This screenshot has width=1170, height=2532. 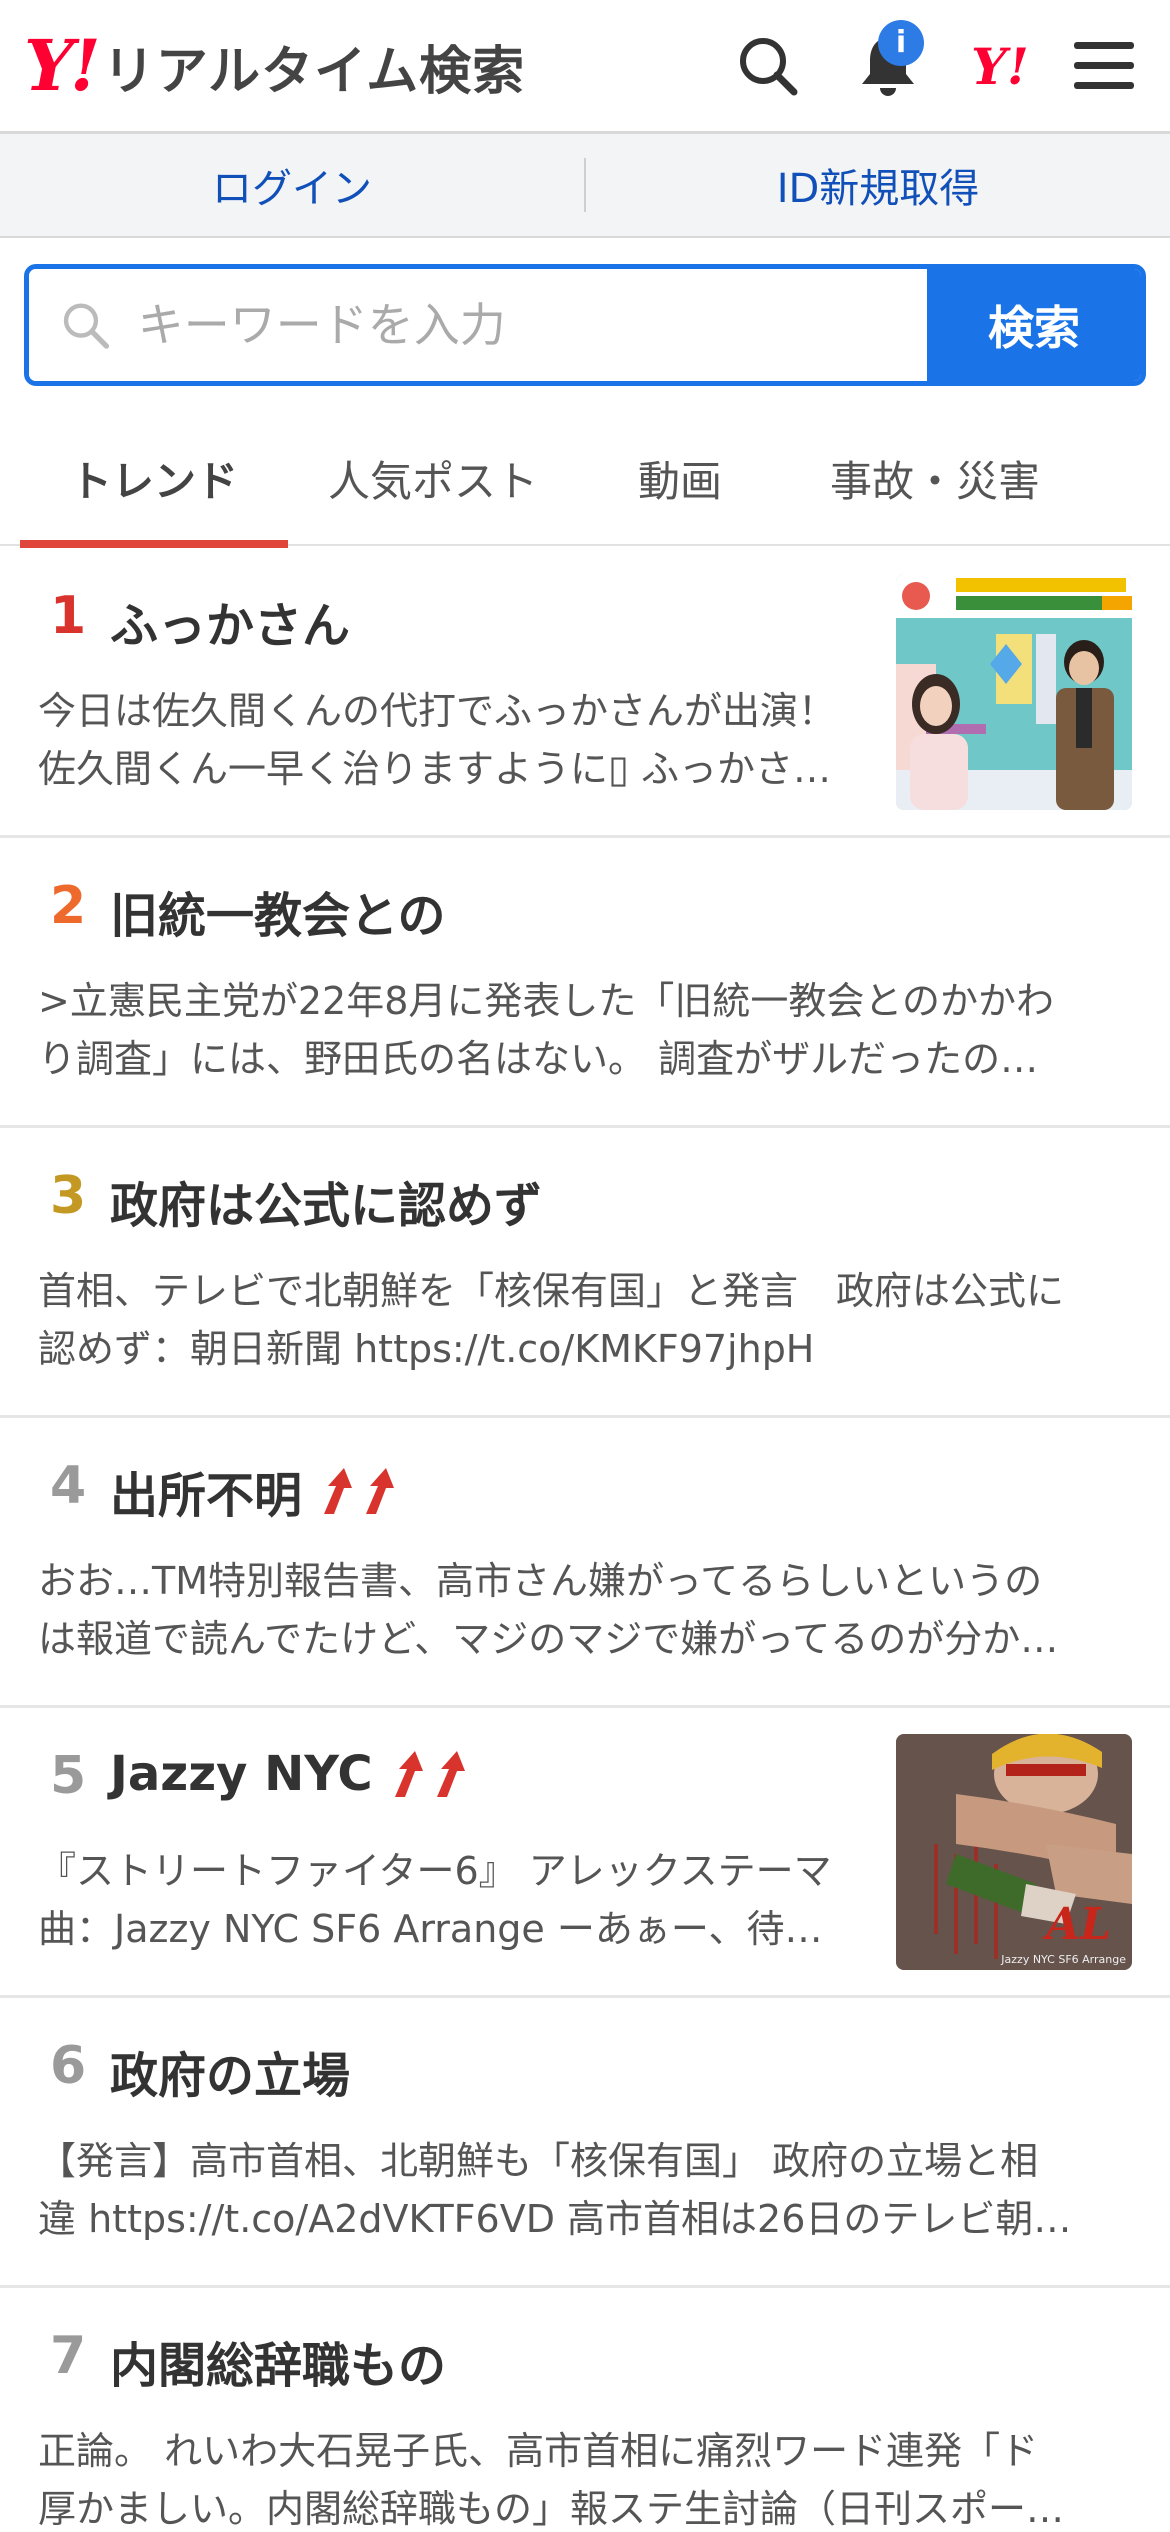 I want to click on trend-title-text: 政府の立場, so click(x=230, y=2076).